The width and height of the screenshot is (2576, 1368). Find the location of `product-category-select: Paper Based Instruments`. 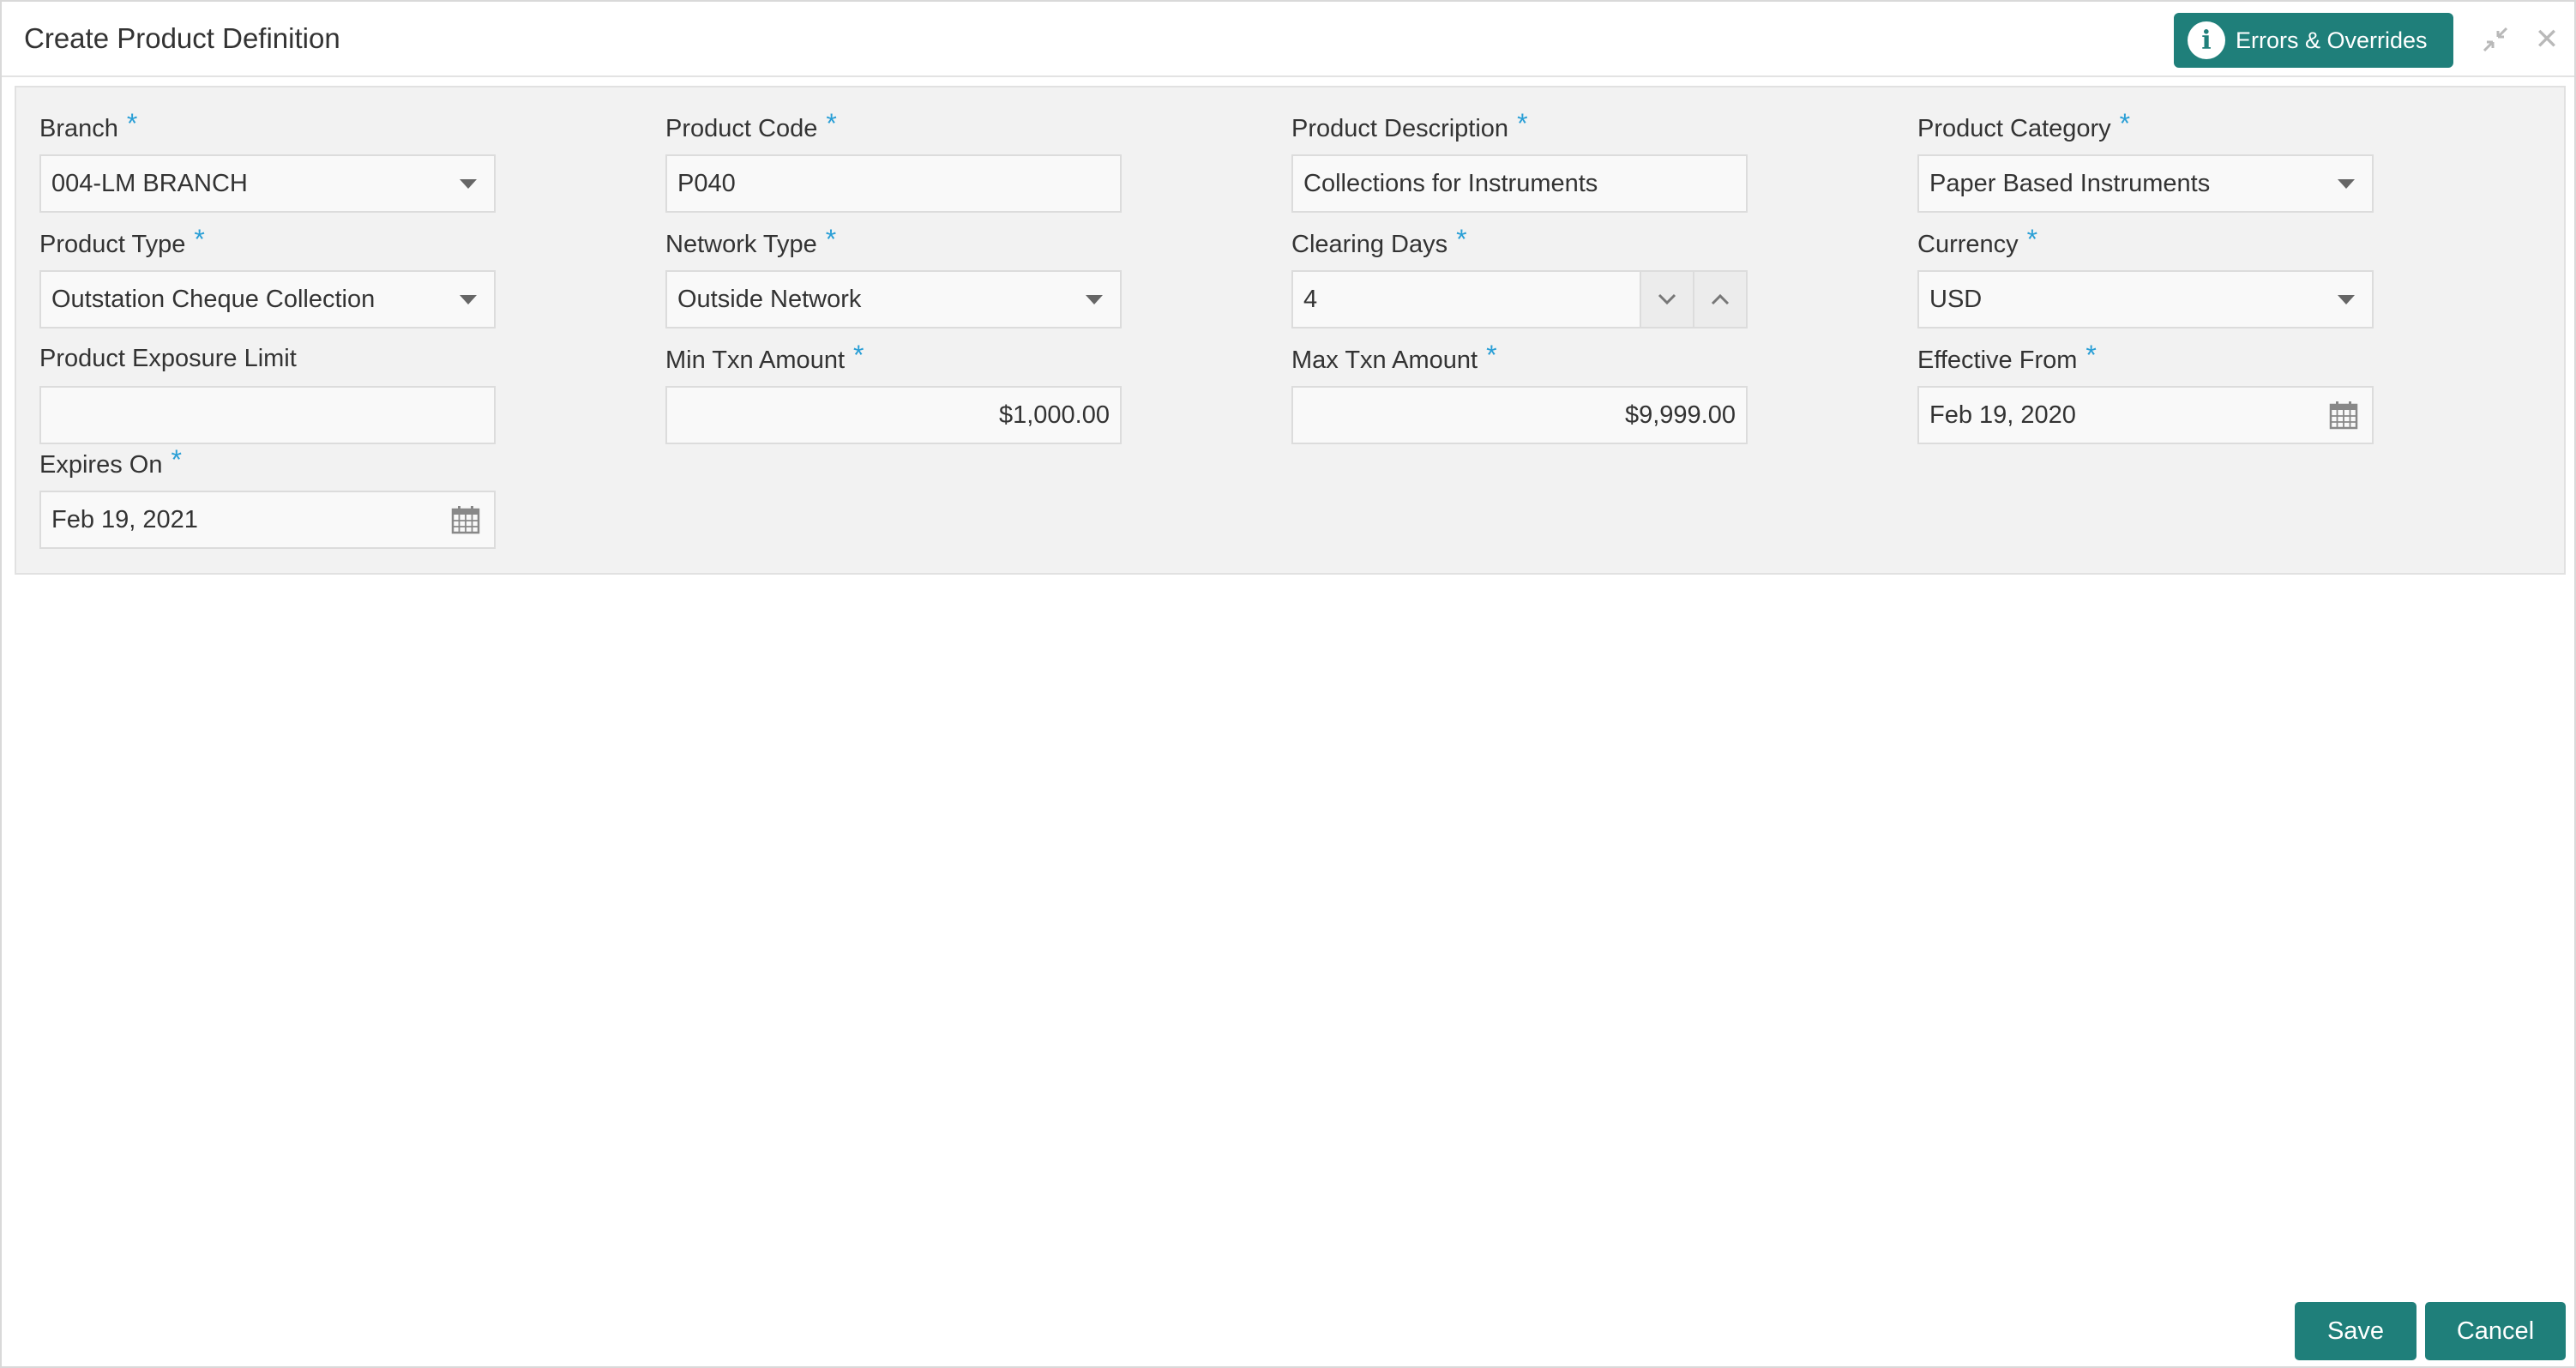

product-category-select: Paper Based Instruments is located at coordinates (2145, 183).